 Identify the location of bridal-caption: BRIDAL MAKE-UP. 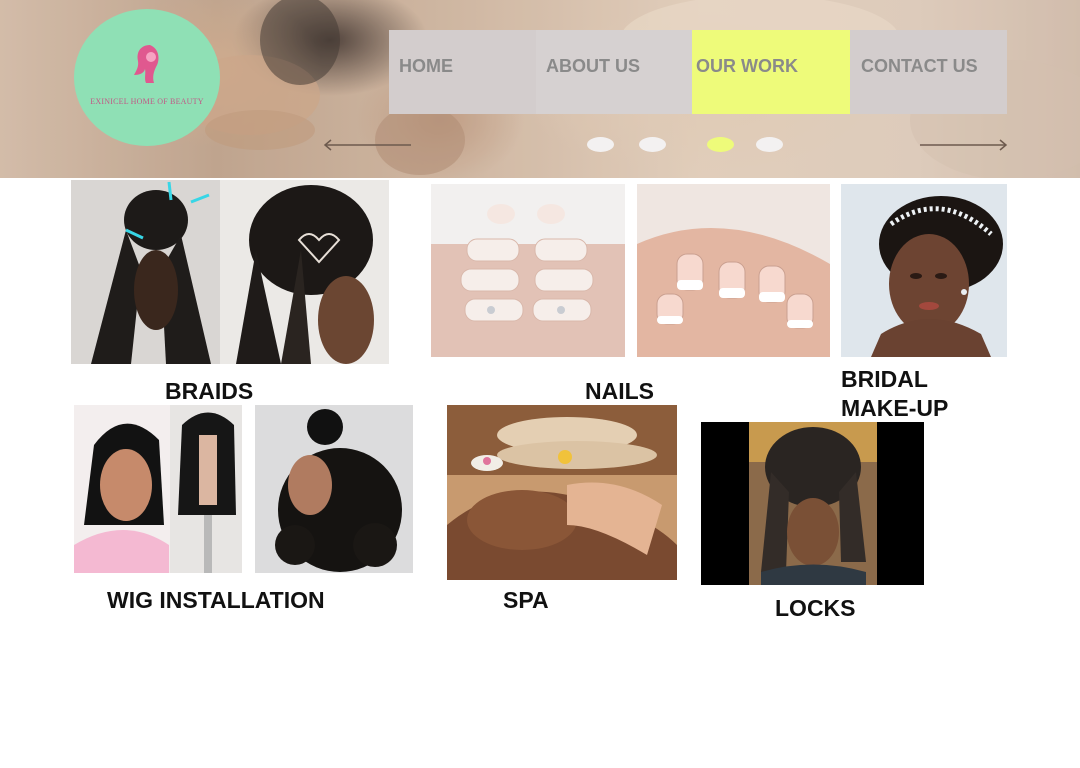
(894, 394).